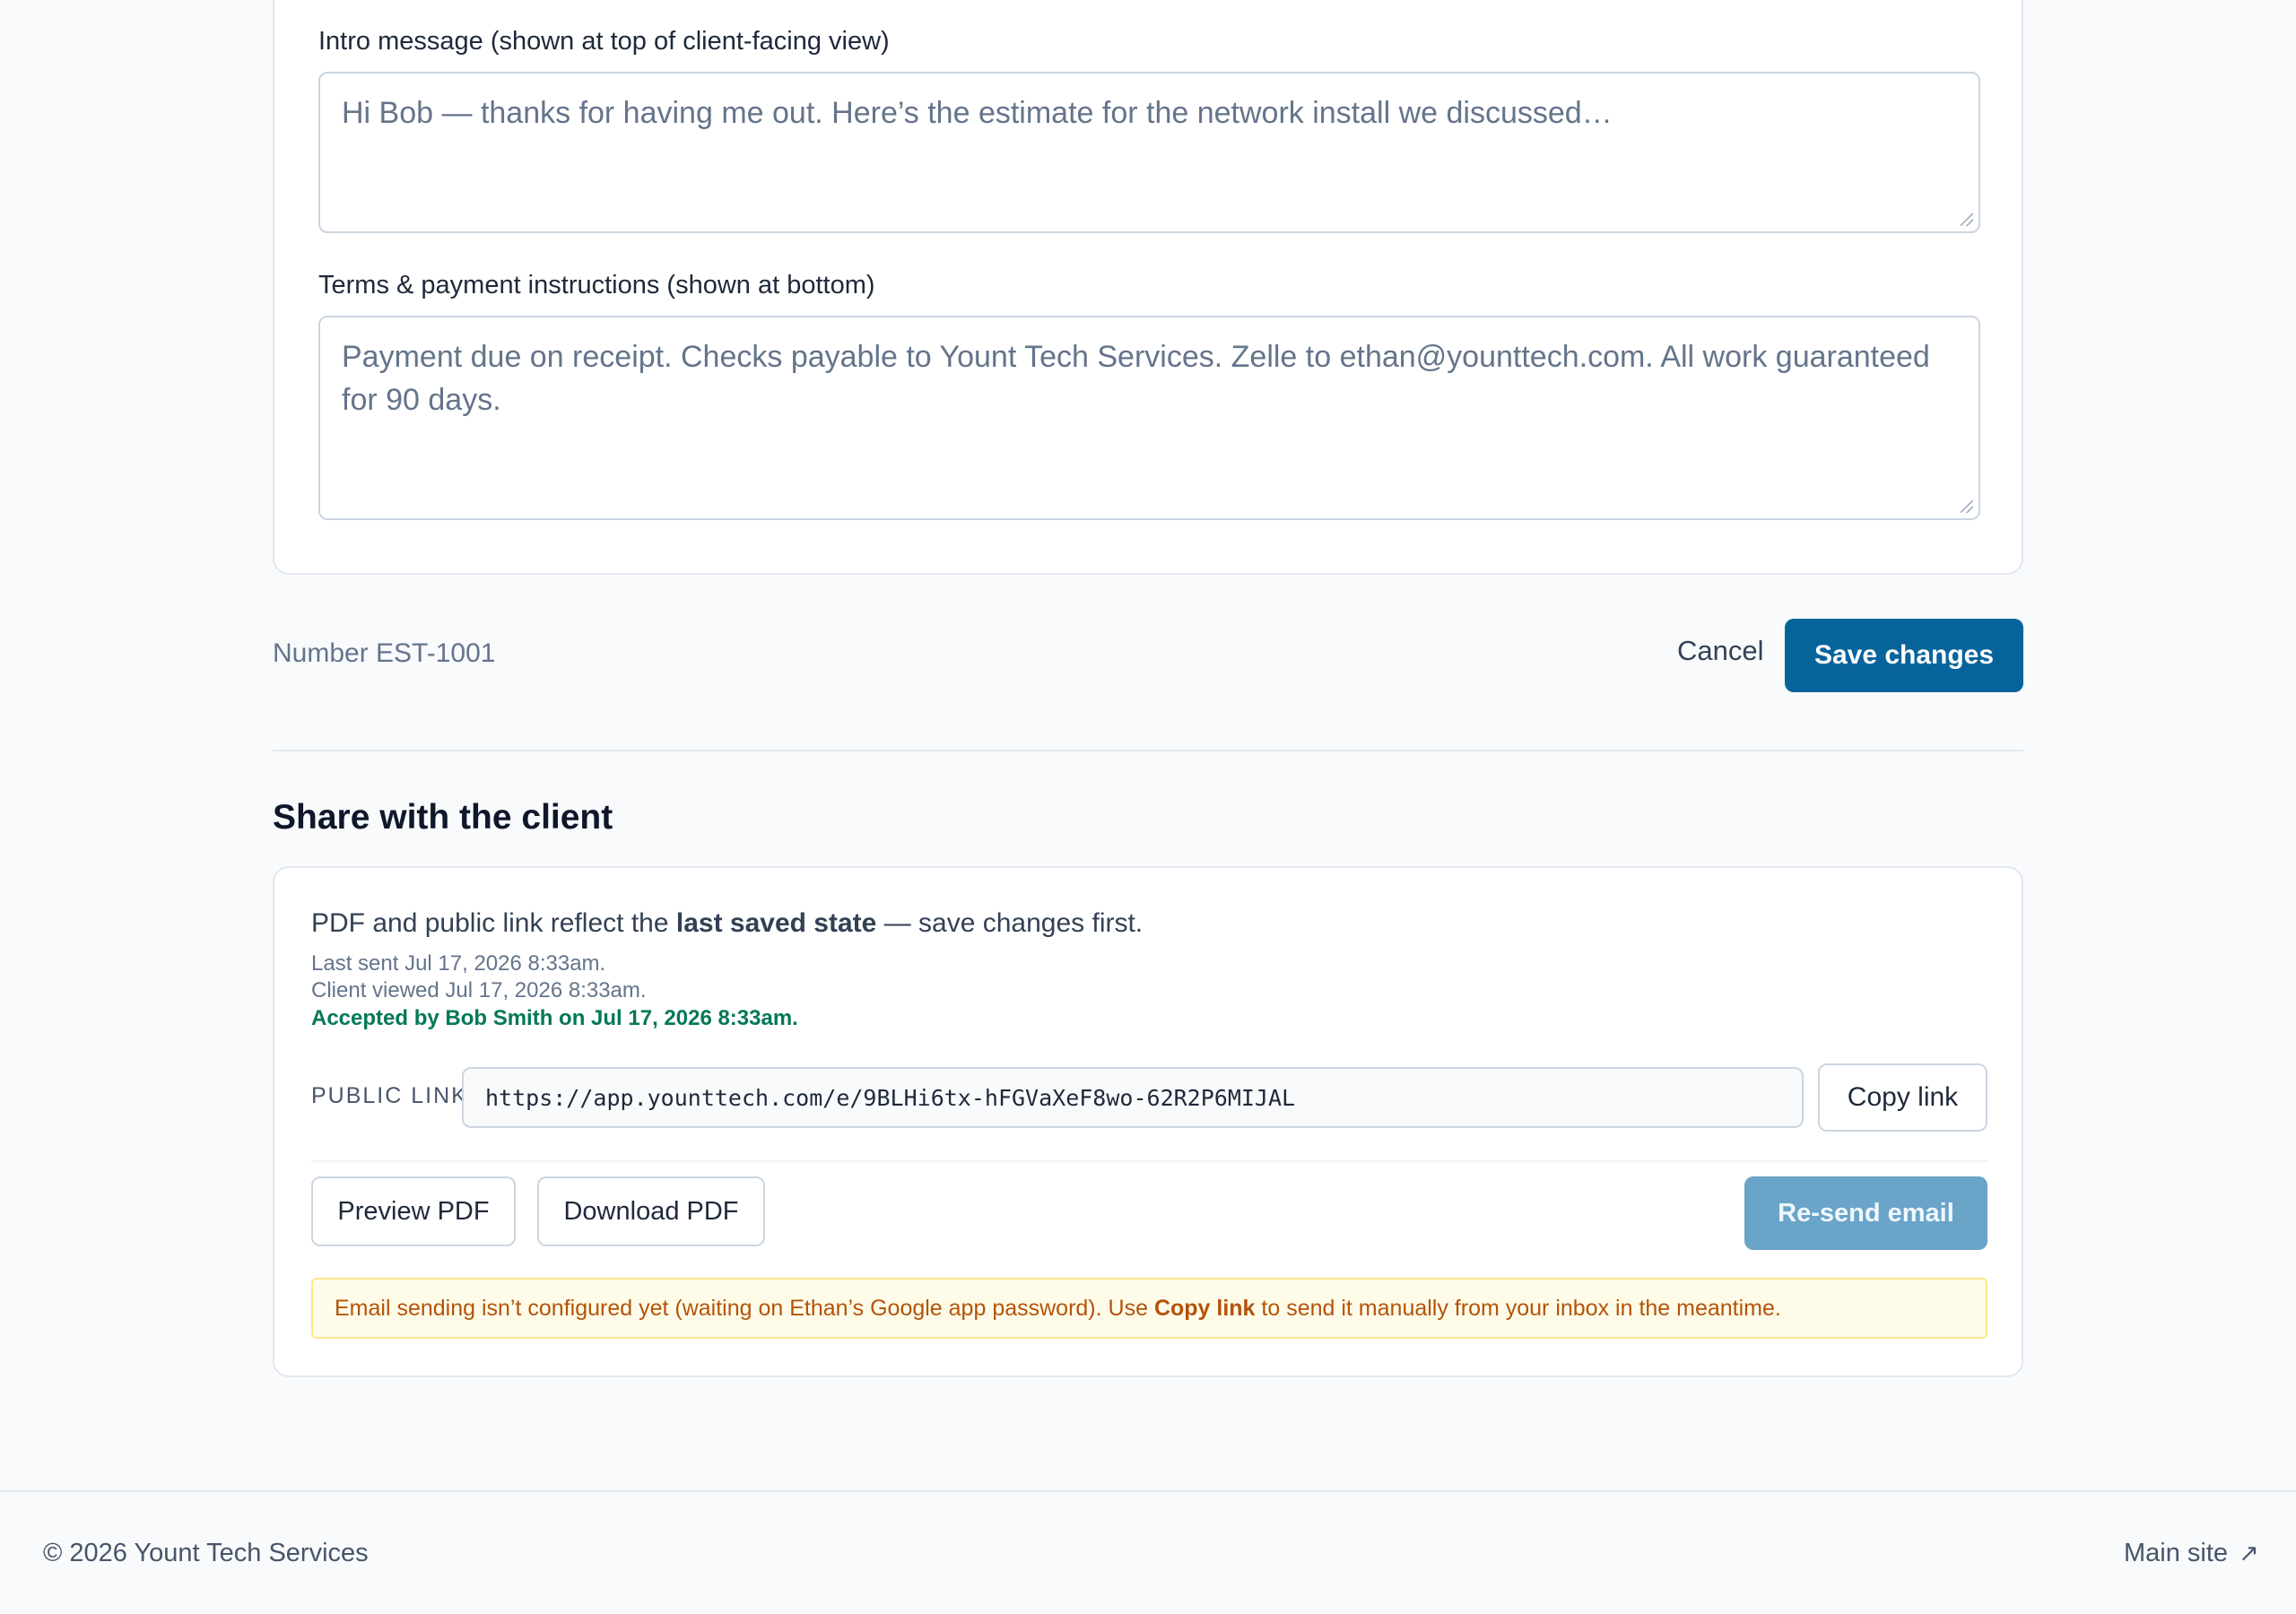 This screenshot has width=2296, height=1614. What do you see at coordinates (1013, 923) in the screenshot?
I see `note-suffix: — save changes first.` at bounding box center [1013, 923].